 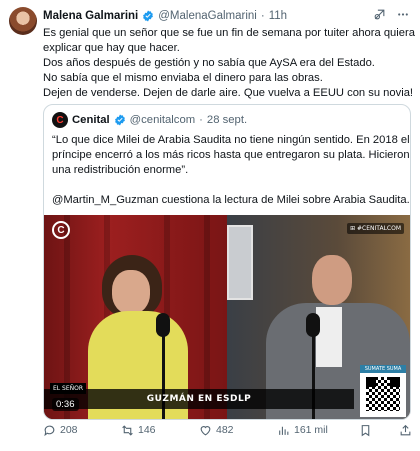 I want to click on qr-code-icon, so click(x=383, y=394).